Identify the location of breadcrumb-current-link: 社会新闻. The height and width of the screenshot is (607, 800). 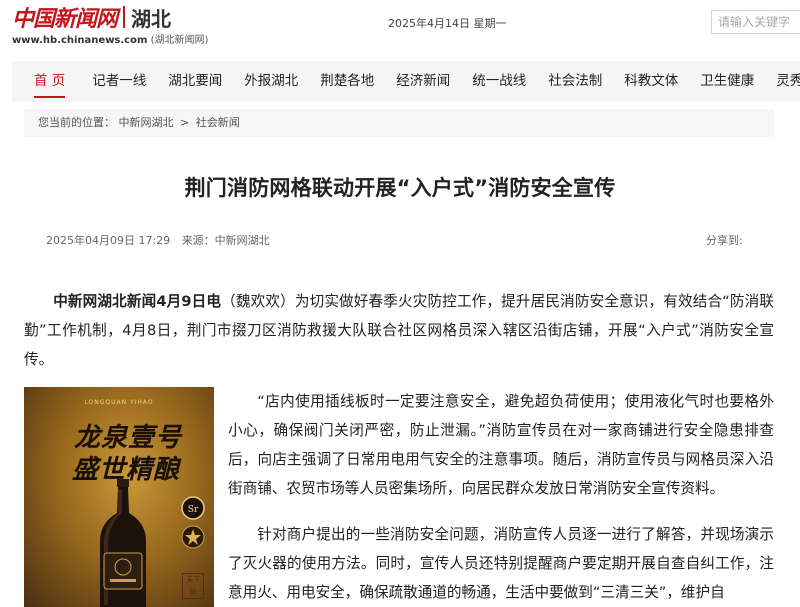
(218, 122).